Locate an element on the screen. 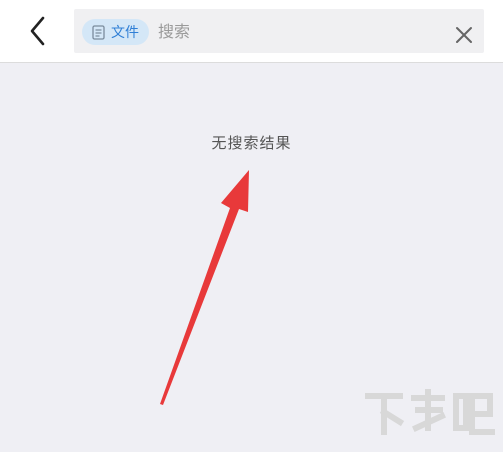 Image resolution: width=503 pixels, height=452 pixels. watermark-logo is located at coordinates (430, 412).